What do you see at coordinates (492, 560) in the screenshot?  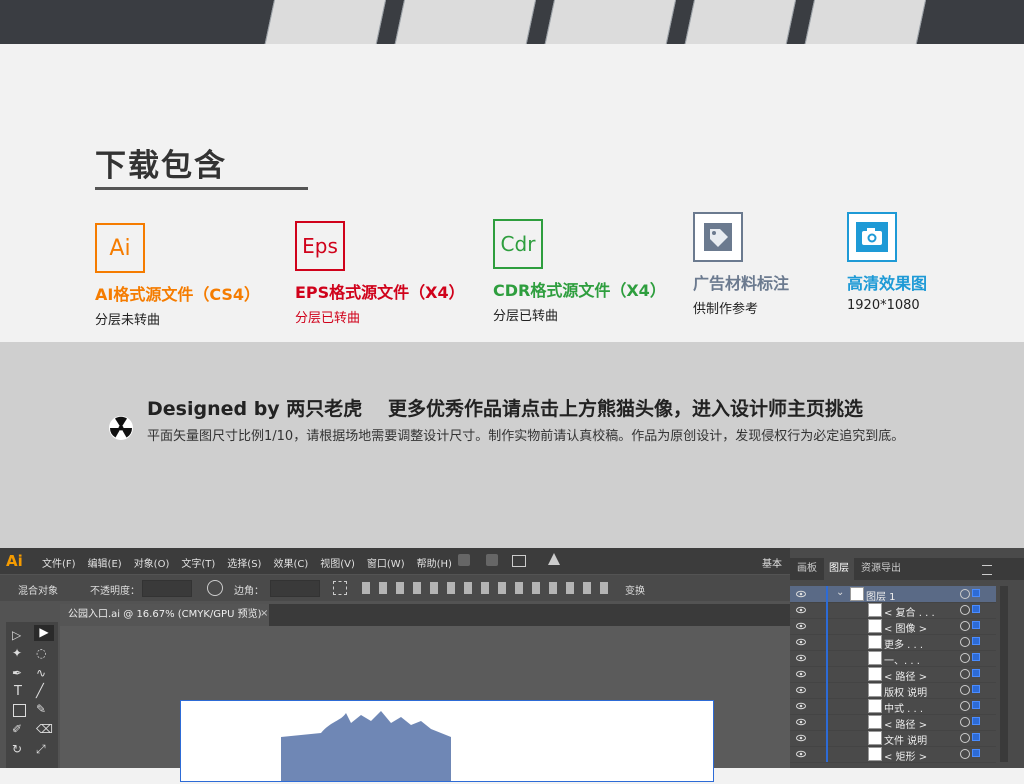 I see `stock-icon` at bounding box center [492, 560].